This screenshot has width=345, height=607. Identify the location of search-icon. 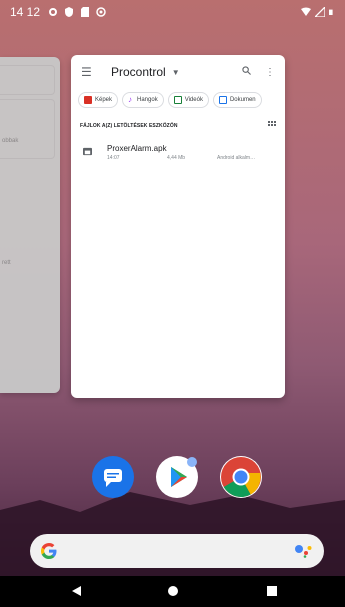
(246, 72).